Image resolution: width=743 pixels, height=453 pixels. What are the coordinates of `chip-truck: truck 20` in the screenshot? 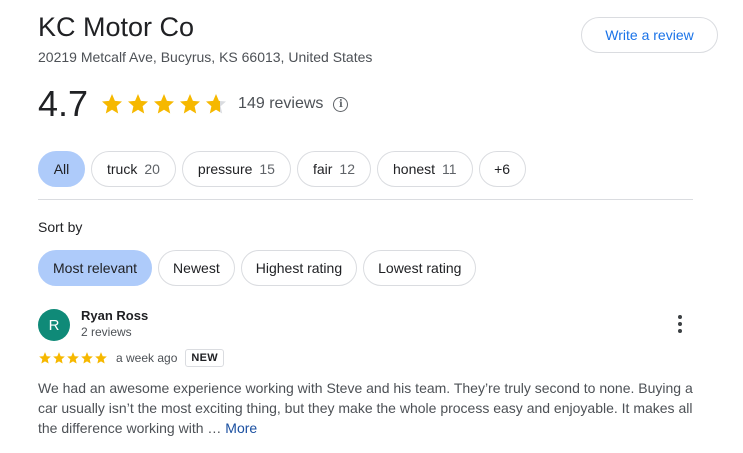 It's located at (133, 169).